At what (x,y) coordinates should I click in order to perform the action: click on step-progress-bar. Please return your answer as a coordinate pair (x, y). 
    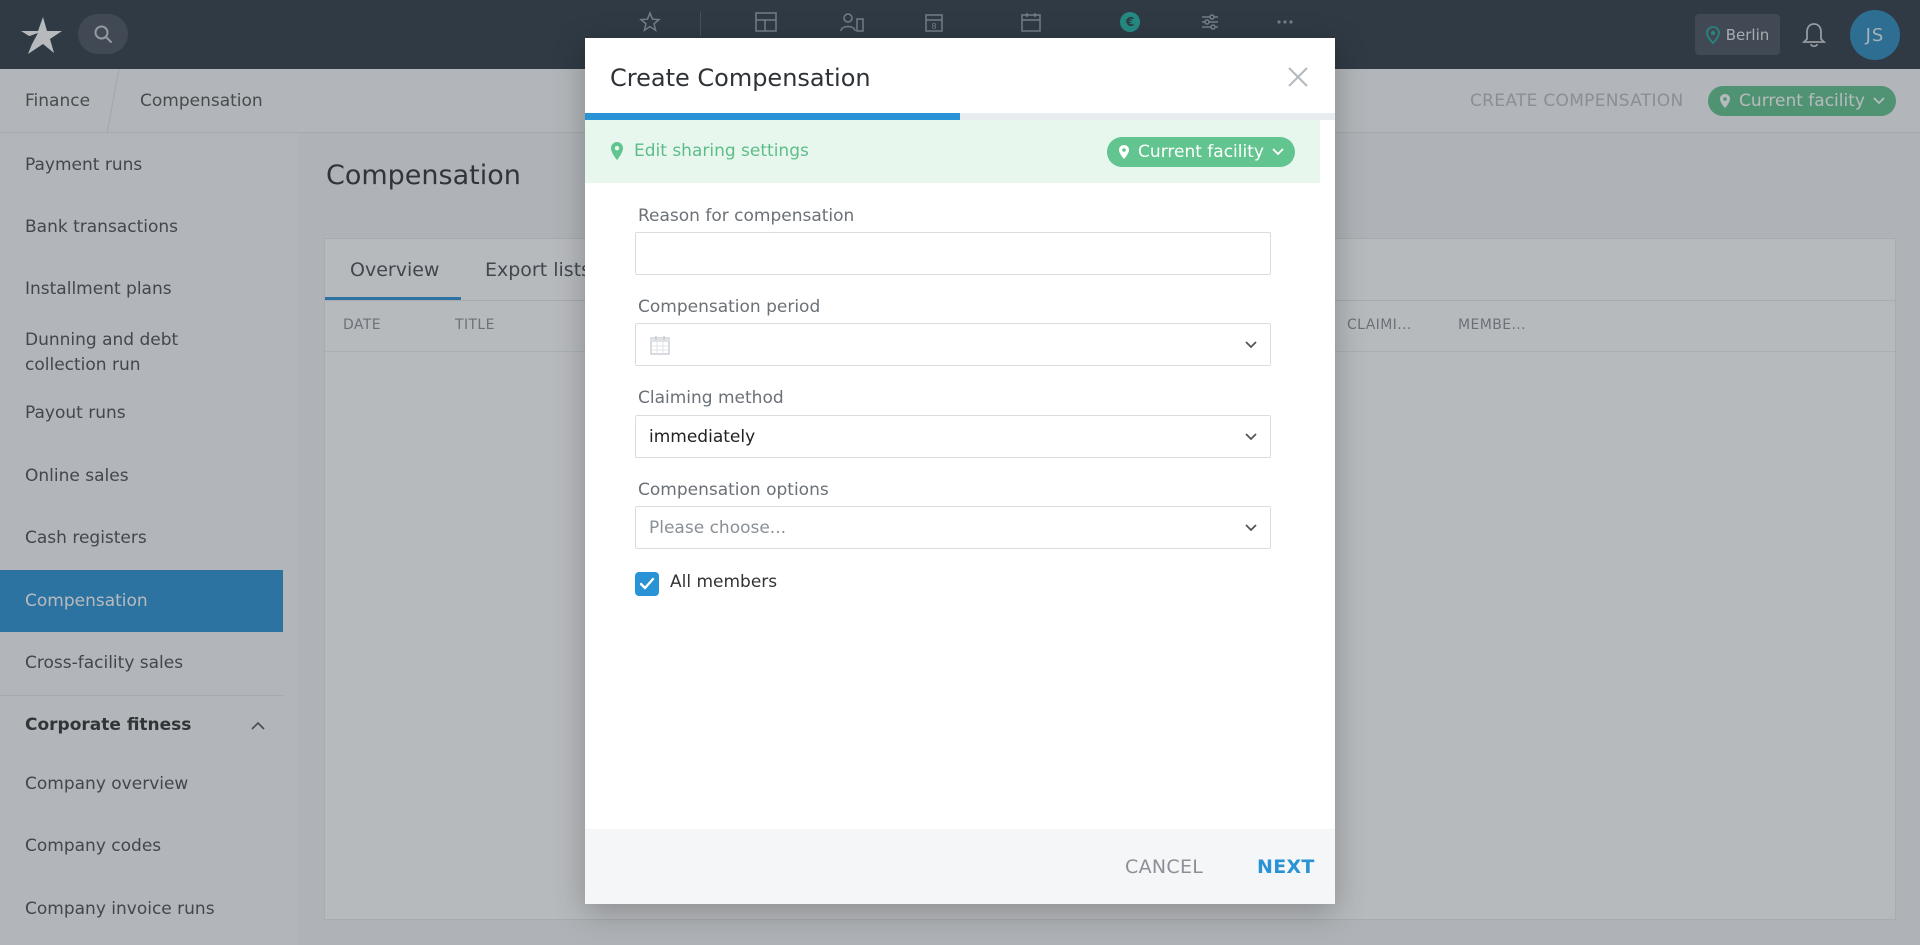
    Looking at the image, I should click on (960, 116).